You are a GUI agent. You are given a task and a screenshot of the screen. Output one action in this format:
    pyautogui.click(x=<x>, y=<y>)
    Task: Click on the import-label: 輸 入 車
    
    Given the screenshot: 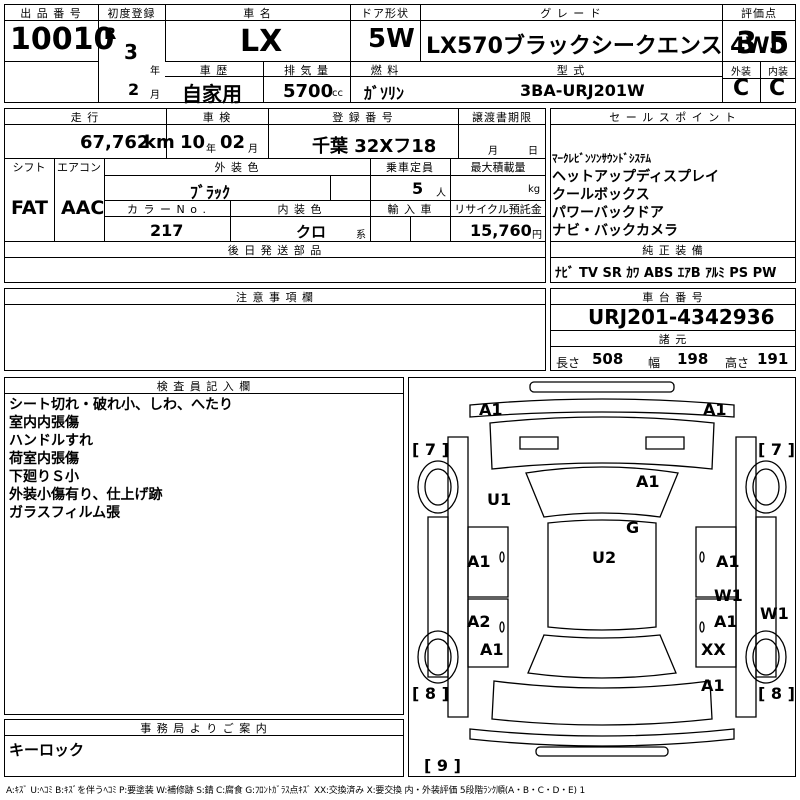 What is the action you would take?
    pyautogui.click(x=410, y=209)
    